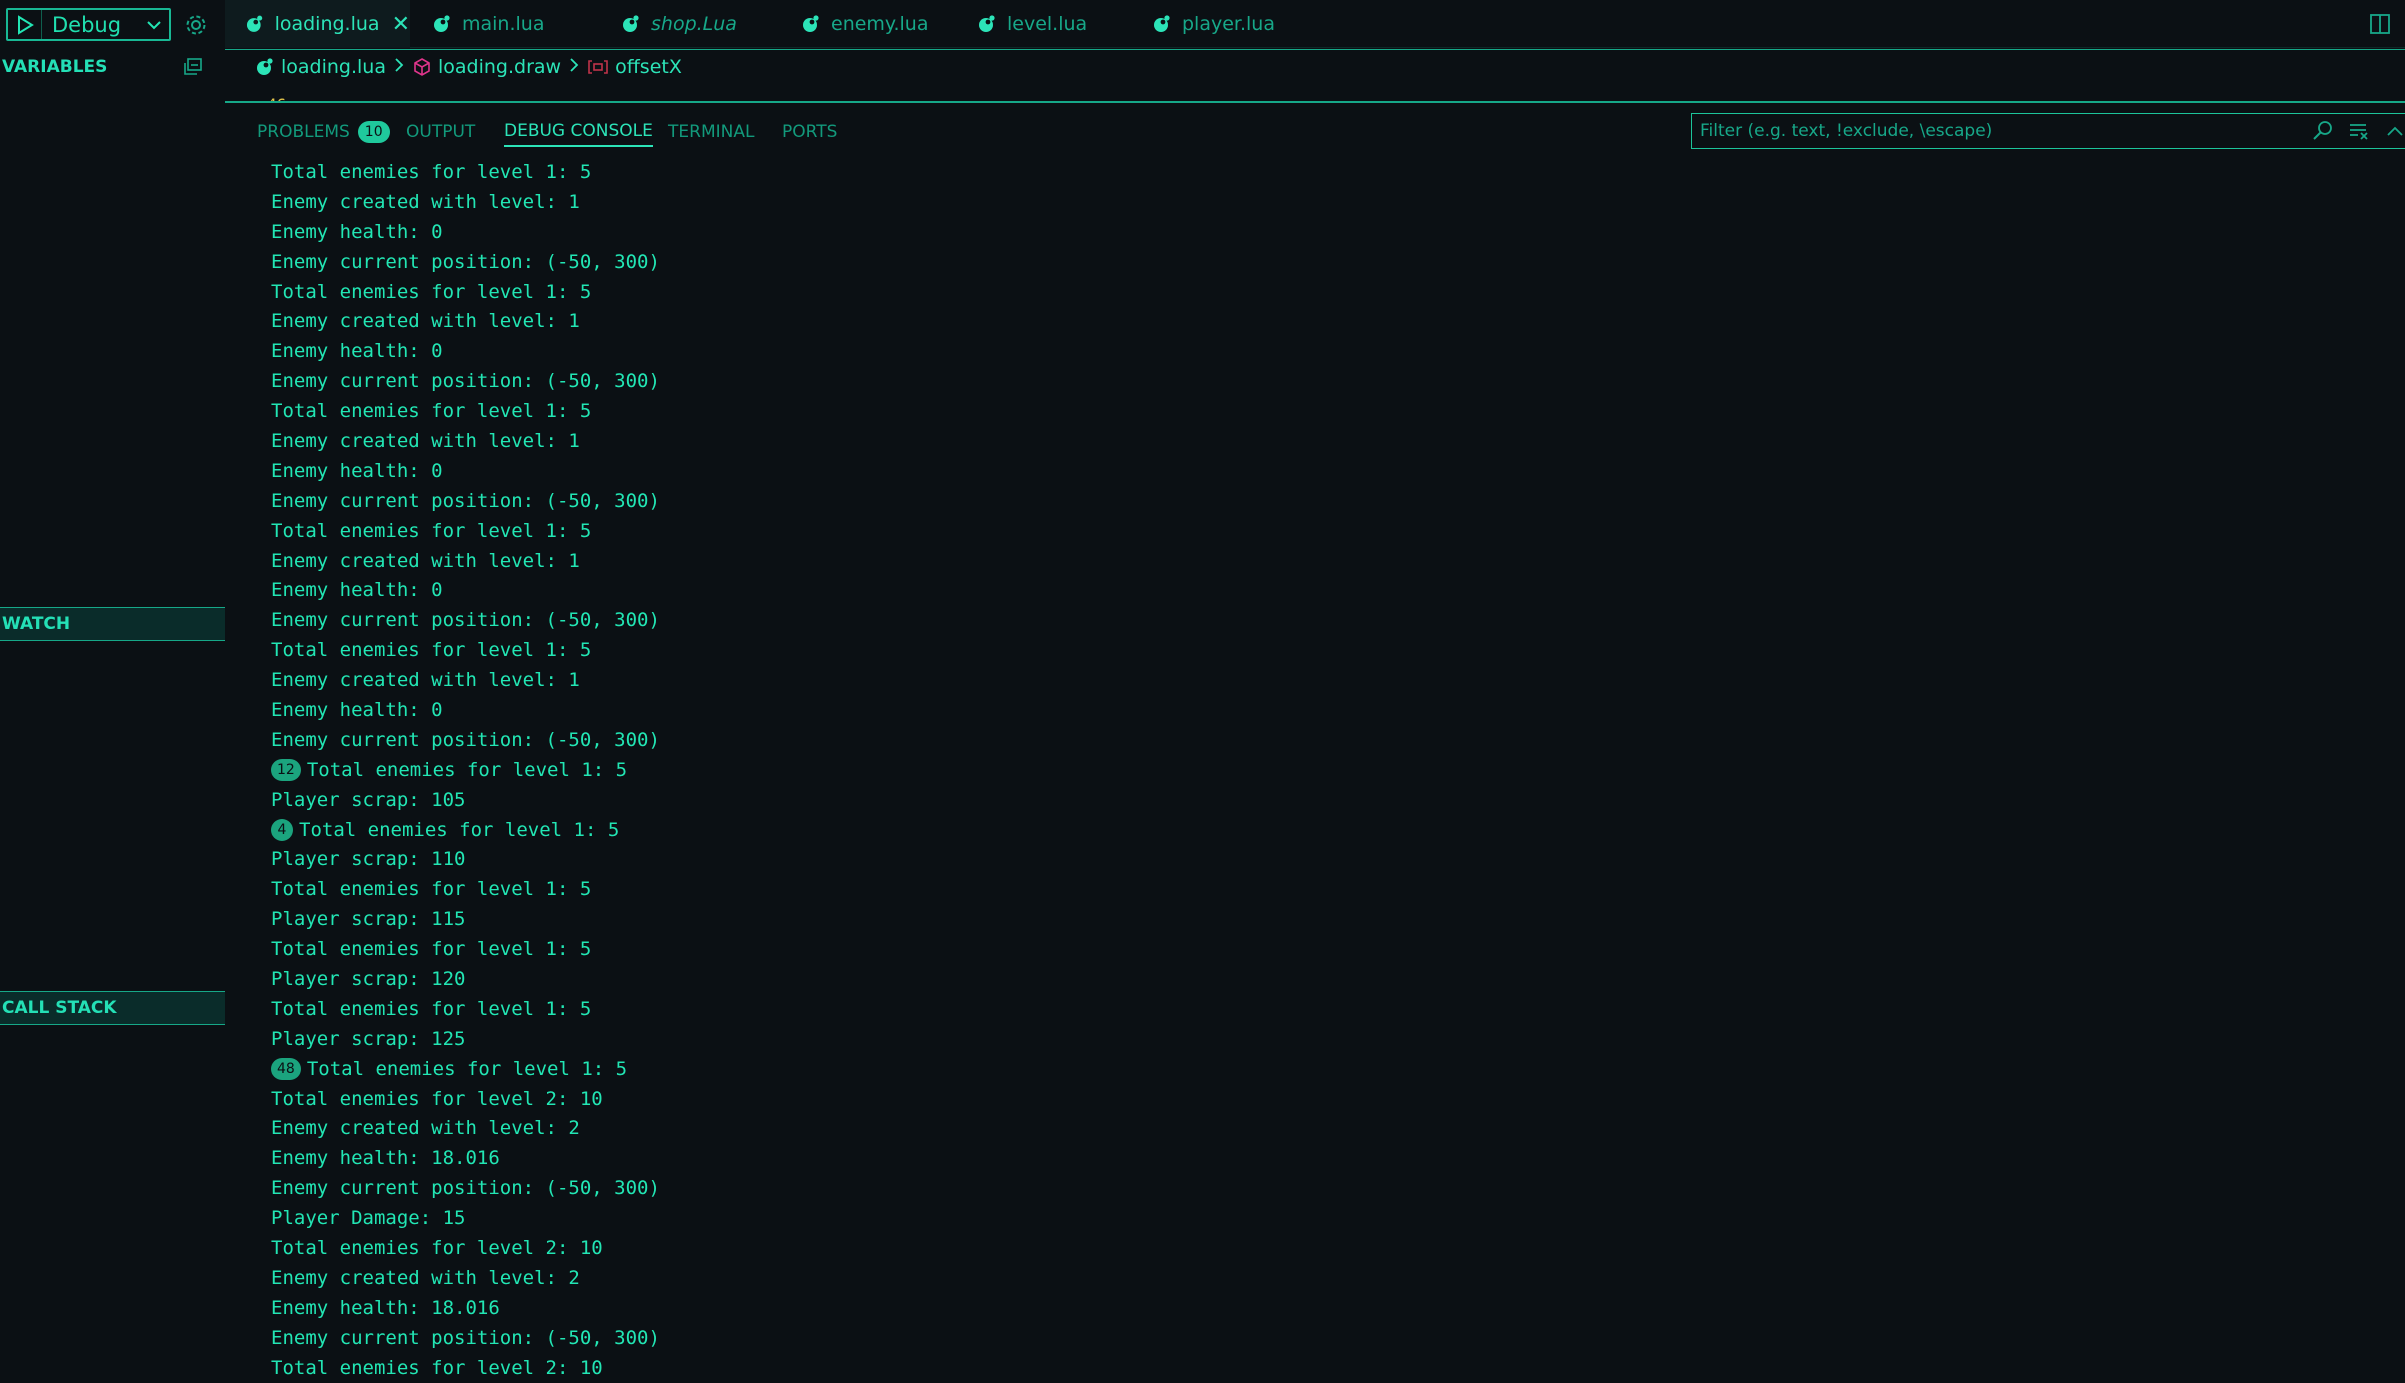  Describe the element at coordinates (598, 66) in the screenshot. I see `variable-icon` at that location.